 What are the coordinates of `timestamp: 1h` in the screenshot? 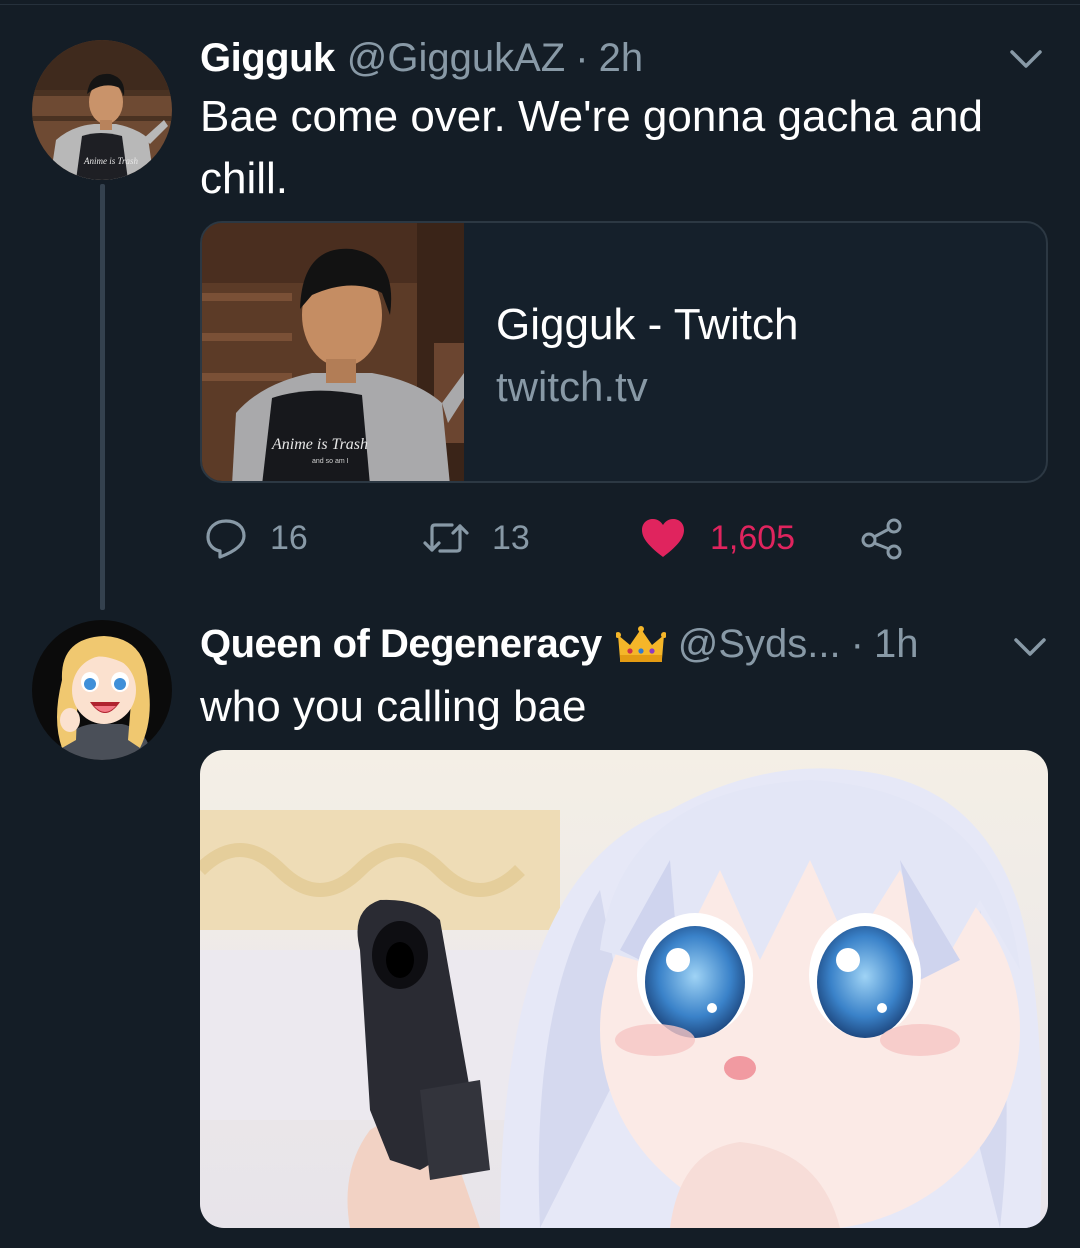 It's located at (896, 644).